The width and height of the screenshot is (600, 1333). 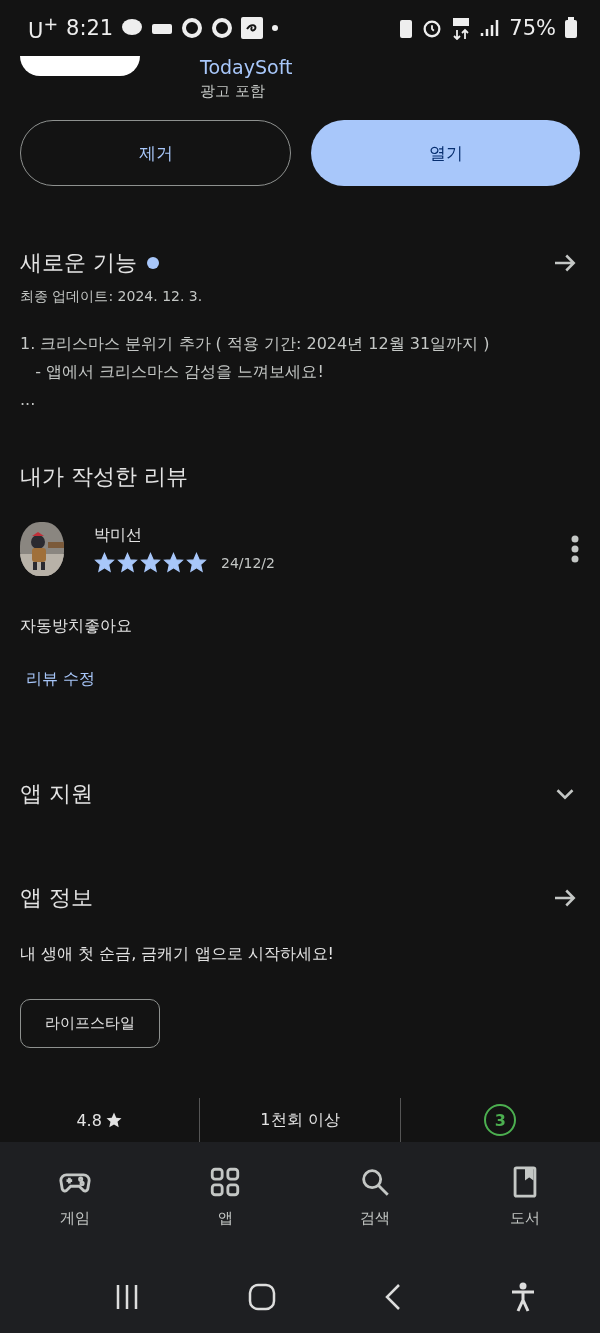 What do you see at coordinates (90, 1023) in the screenshot?
I see `category-tag: 라이프스타일` at bounding box center [90, 1023].